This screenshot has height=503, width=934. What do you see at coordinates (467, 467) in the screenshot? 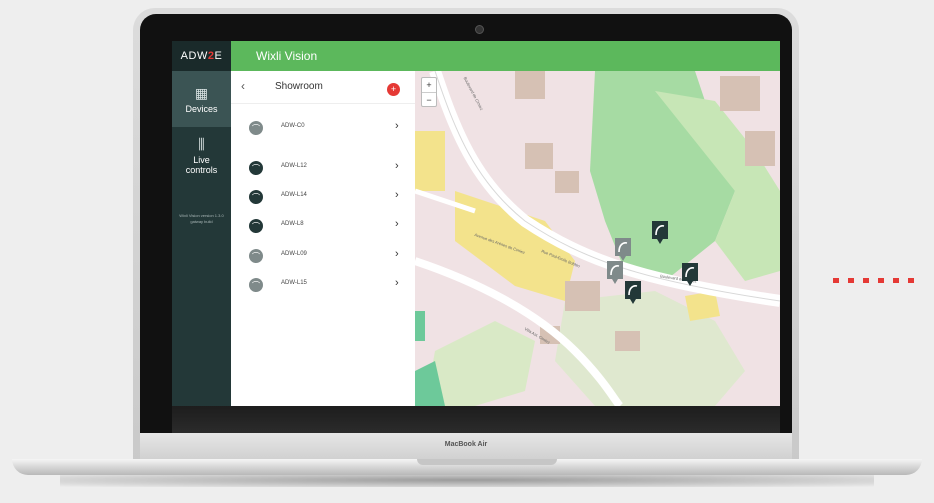
I see `laptop-base` at bounding box center [467, 467].